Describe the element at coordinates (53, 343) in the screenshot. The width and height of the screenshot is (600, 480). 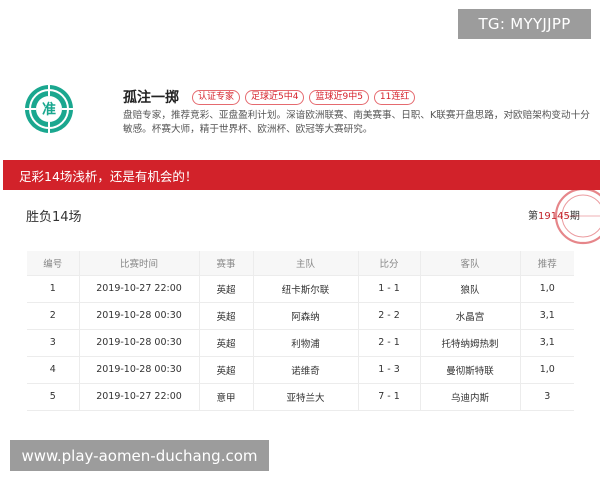
I see `cell-no: 3` at that location.